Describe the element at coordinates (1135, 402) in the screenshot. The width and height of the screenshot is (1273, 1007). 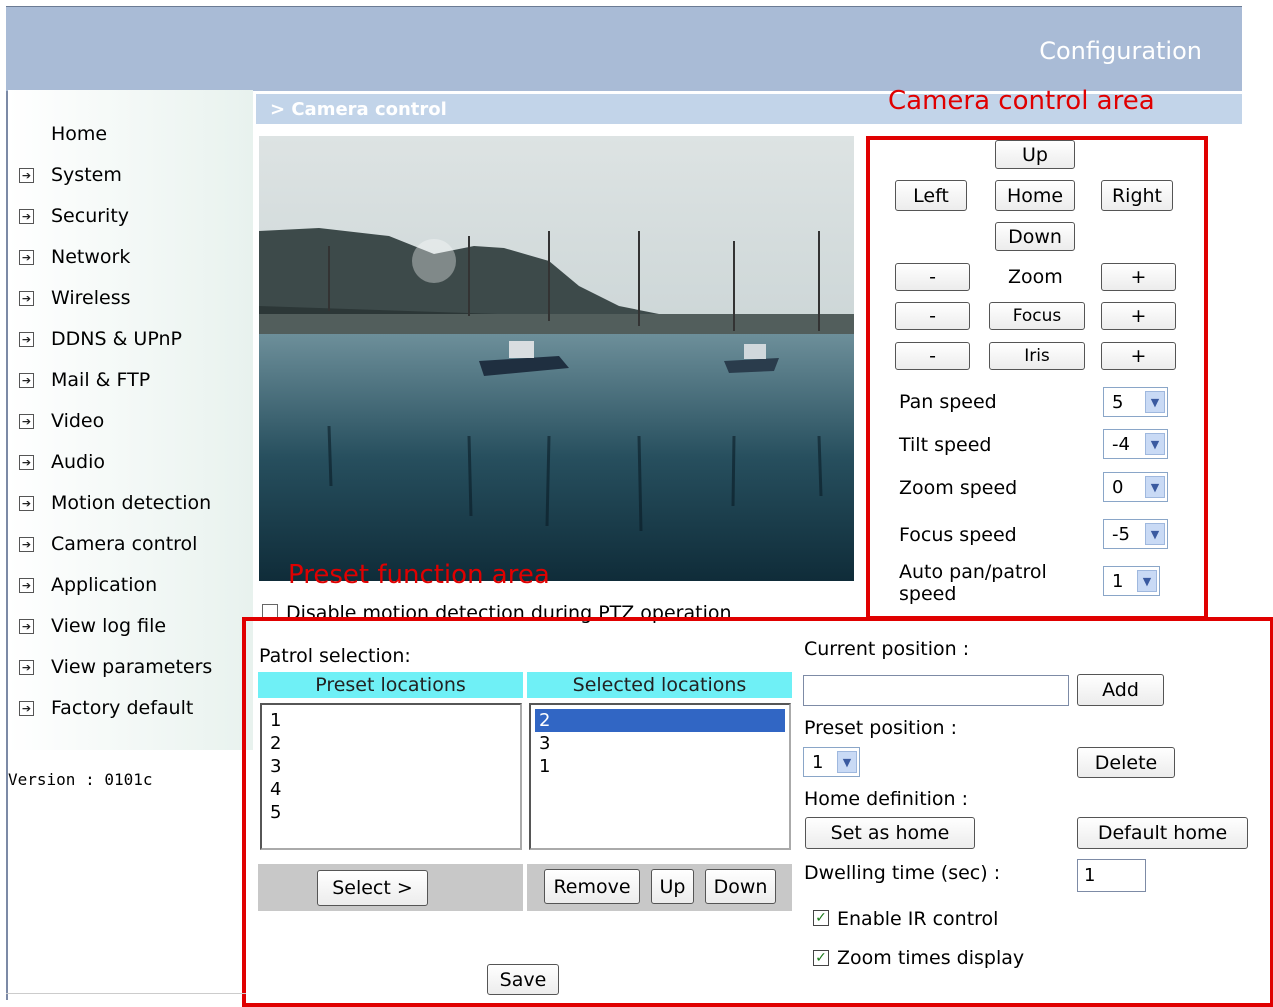
I see `pan-speed-select: 5 ▼` at that location.